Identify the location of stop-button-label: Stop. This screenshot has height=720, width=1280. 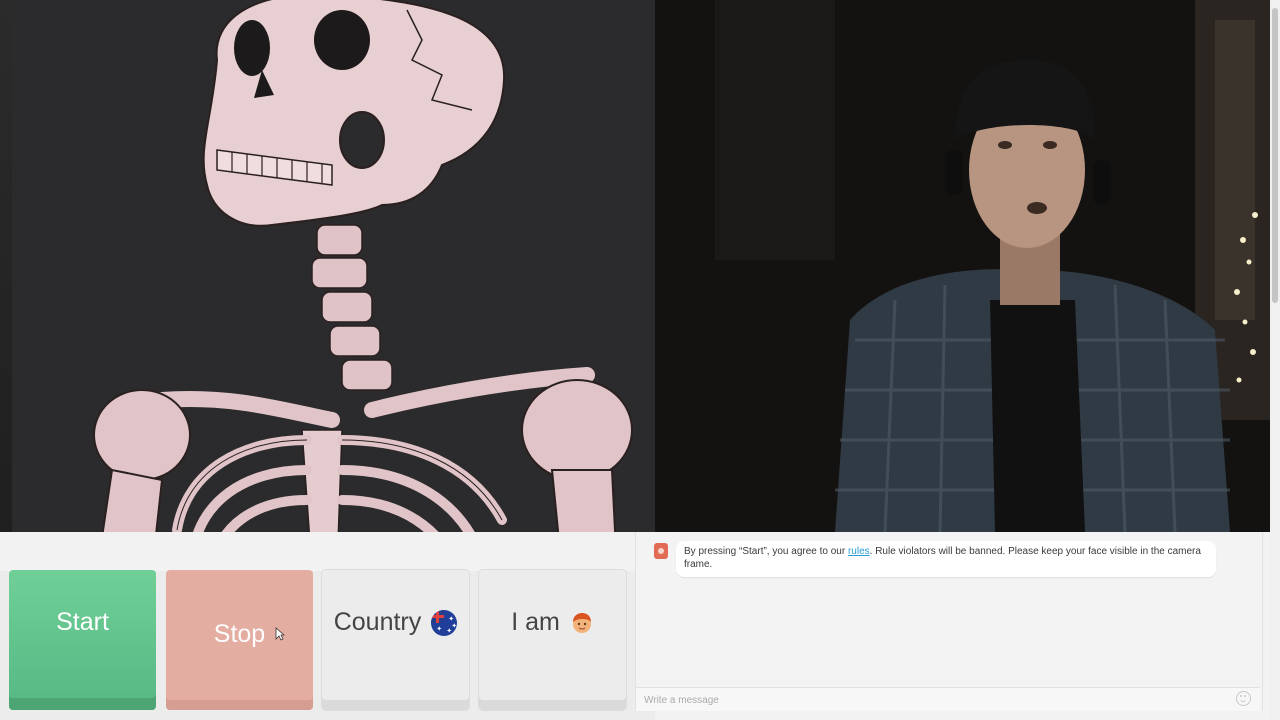
(239, 634).